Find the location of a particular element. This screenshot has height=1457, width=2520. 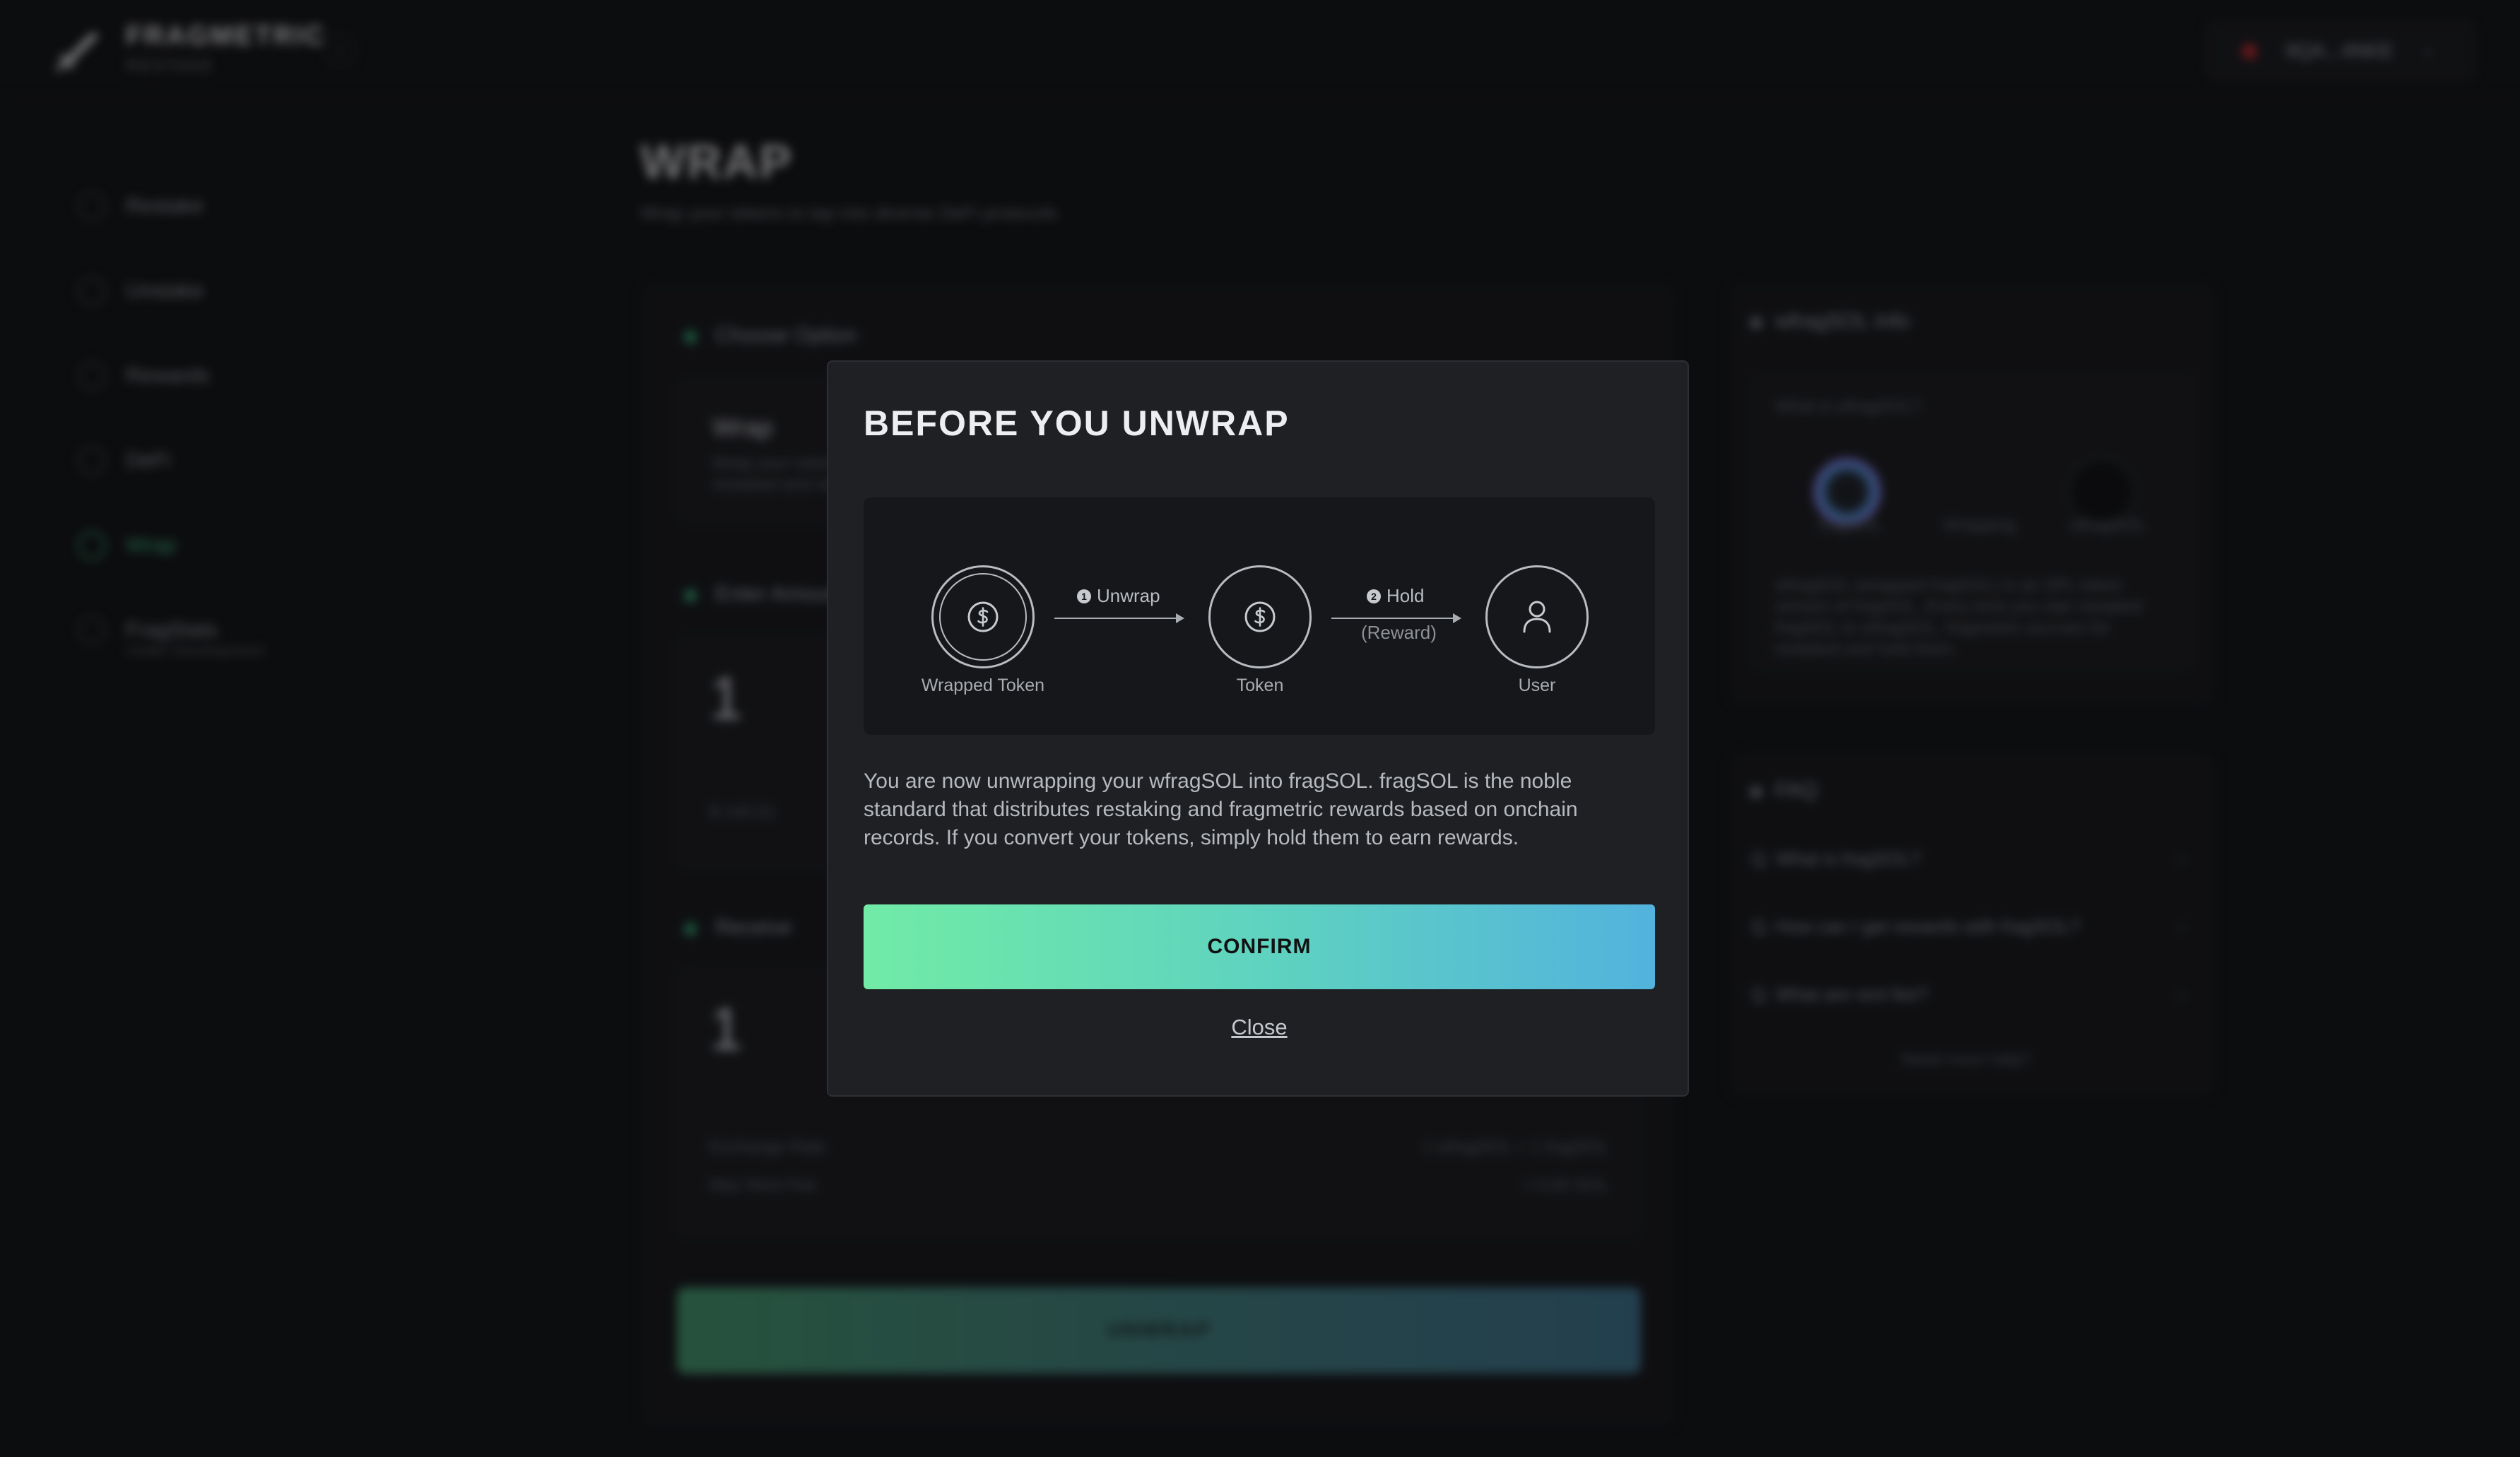

step-unwrap: 1 Unwrap is located at coordinates (1118, 596).